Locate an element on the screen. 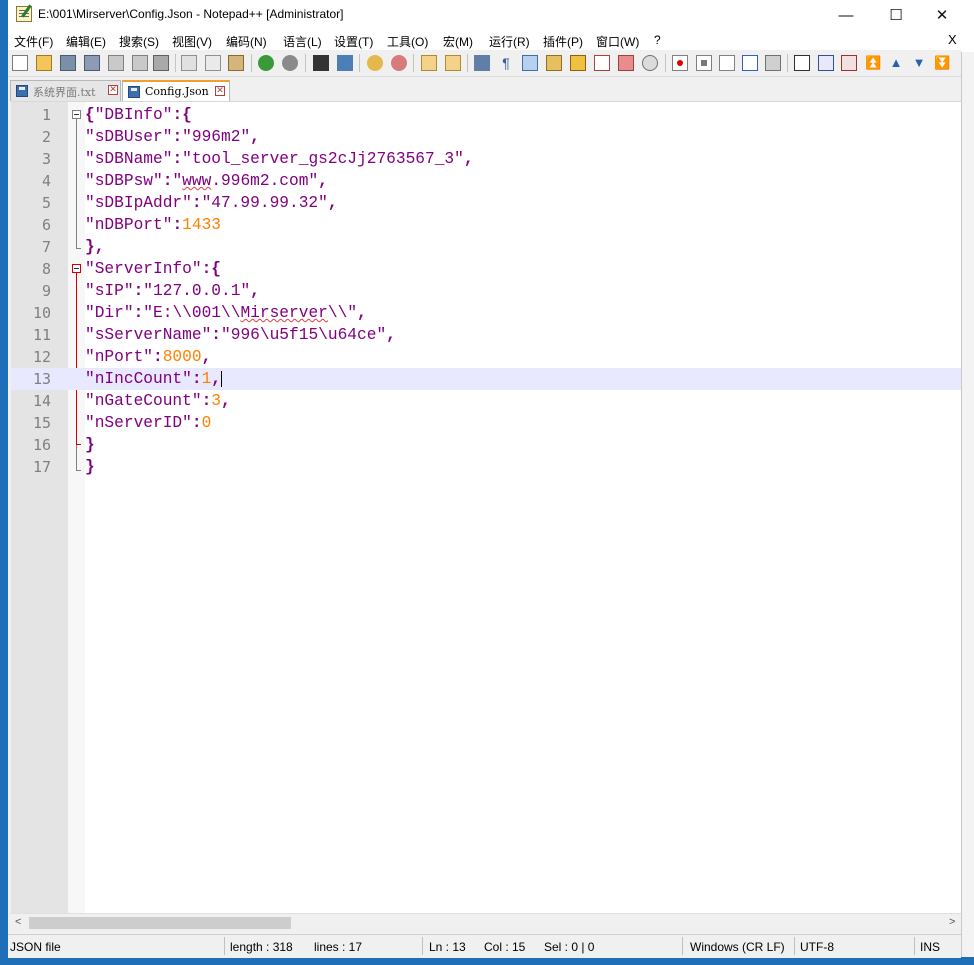 Image resolution: width=974 pixels, height=965 pixels. cut-icon is located at coordinates (189, 63).